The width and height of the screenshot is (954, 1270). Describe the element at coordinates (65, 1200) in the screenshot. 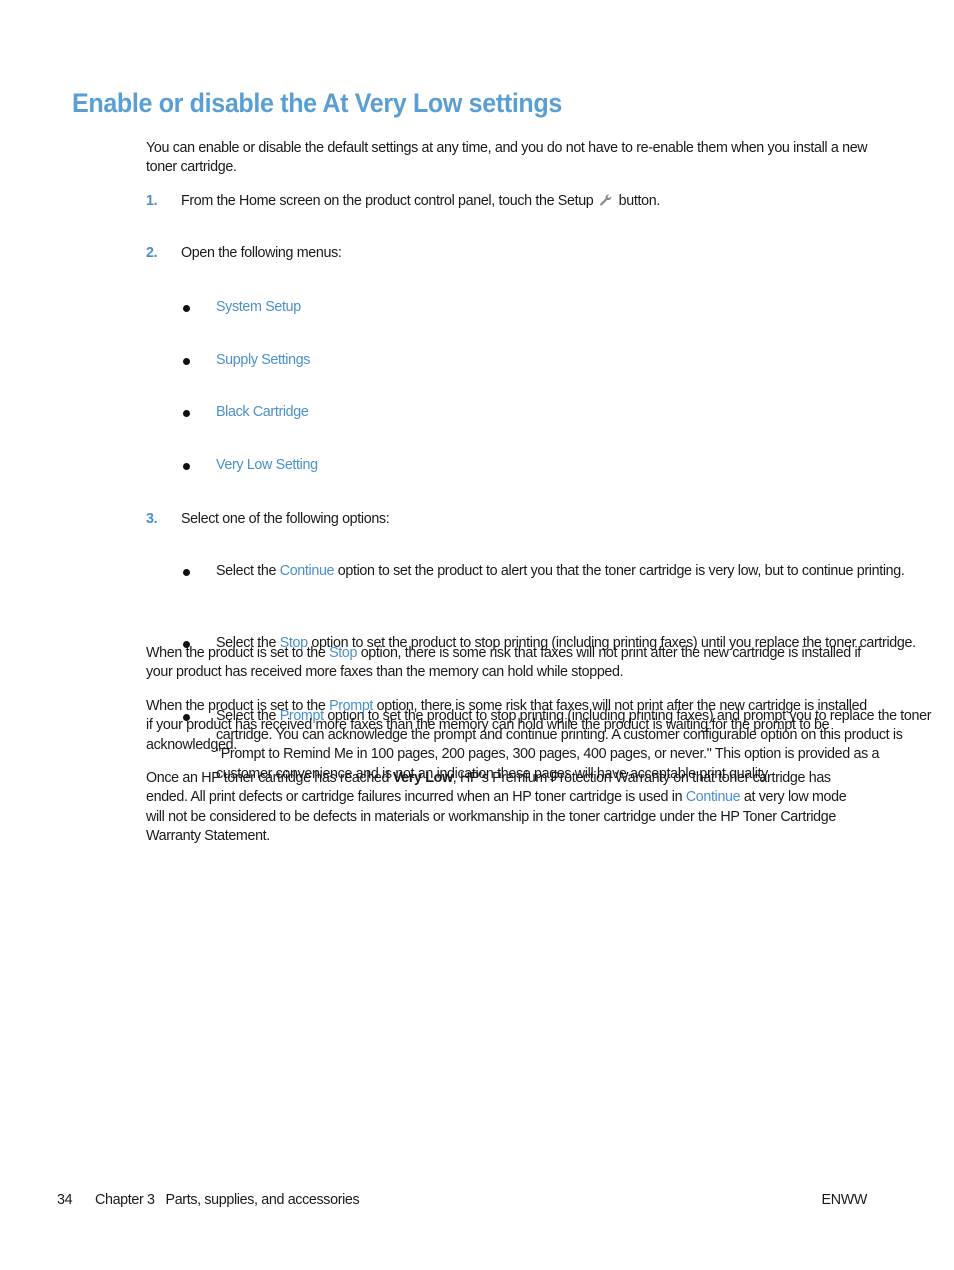

I see `page-number: 34` at that location.